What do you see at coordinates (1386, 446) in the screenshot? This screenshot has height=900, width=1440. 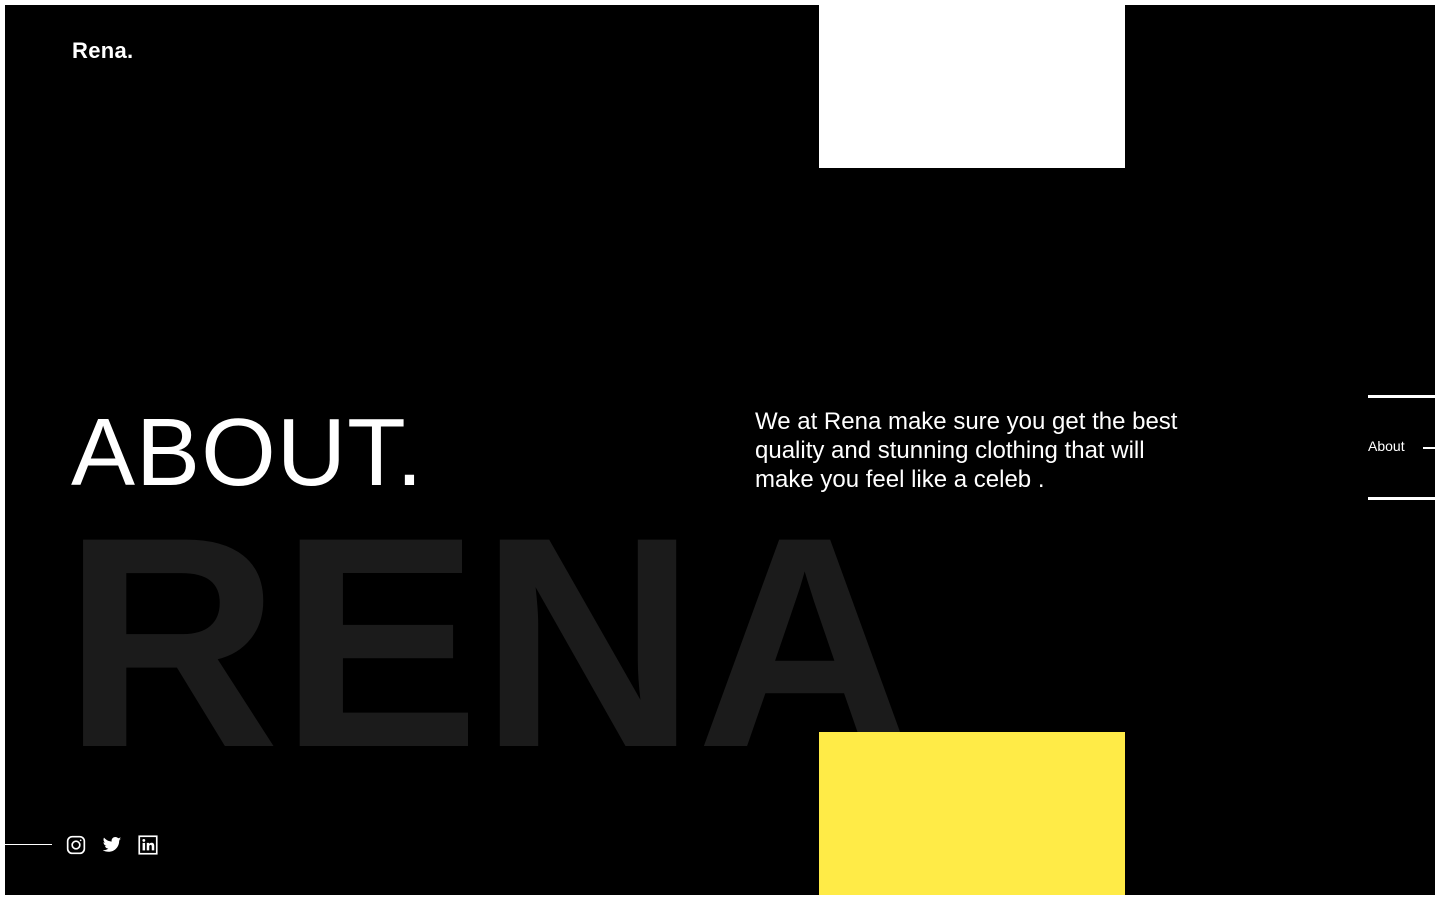 I see `side-nav-item-about: About` at bounding box center [1386, 446].